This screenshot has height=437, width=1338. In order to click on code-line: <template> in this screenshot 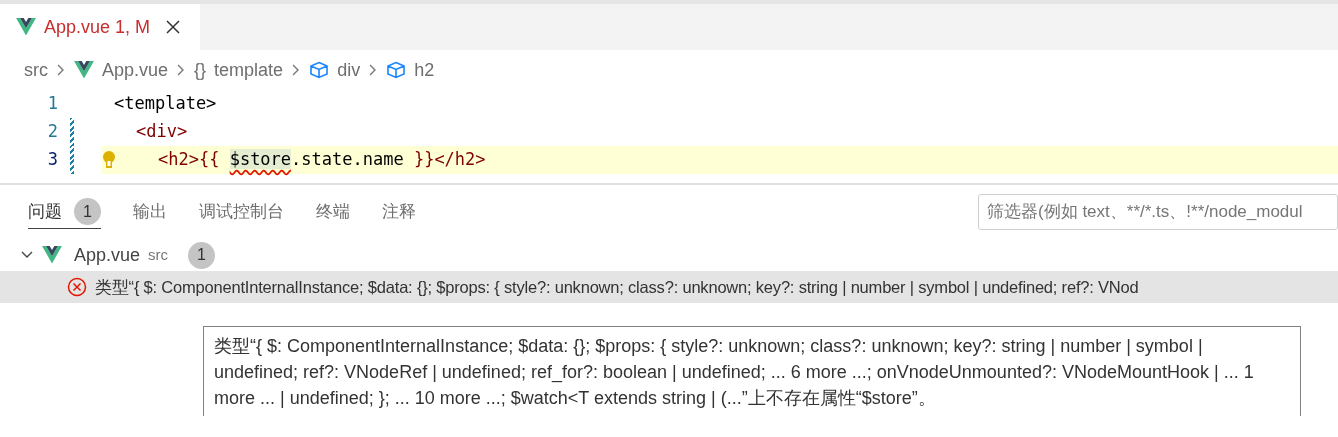, I will do `click(165, 104)`.